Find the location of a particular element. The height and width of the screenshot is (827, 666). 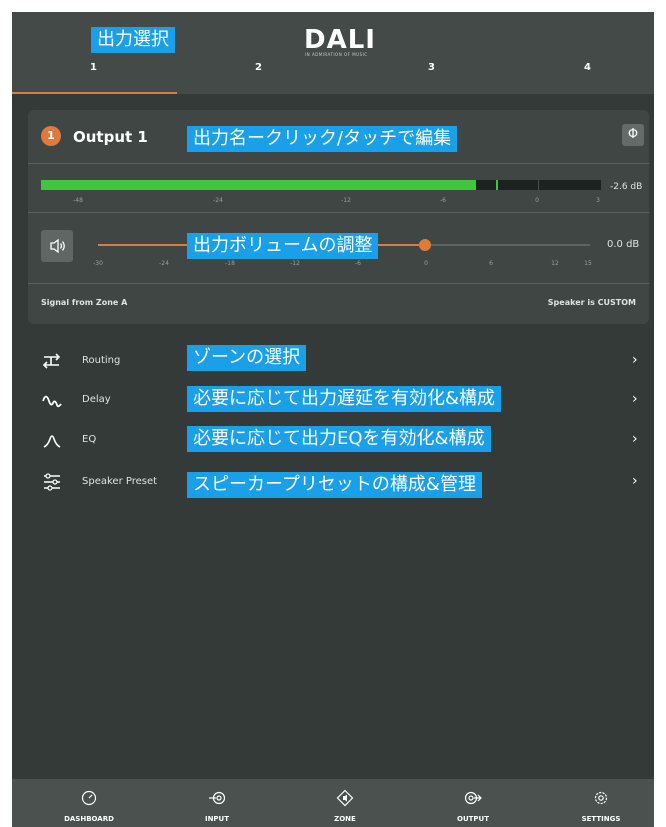

active-tab-indicator is located at coordinates (94, 93).